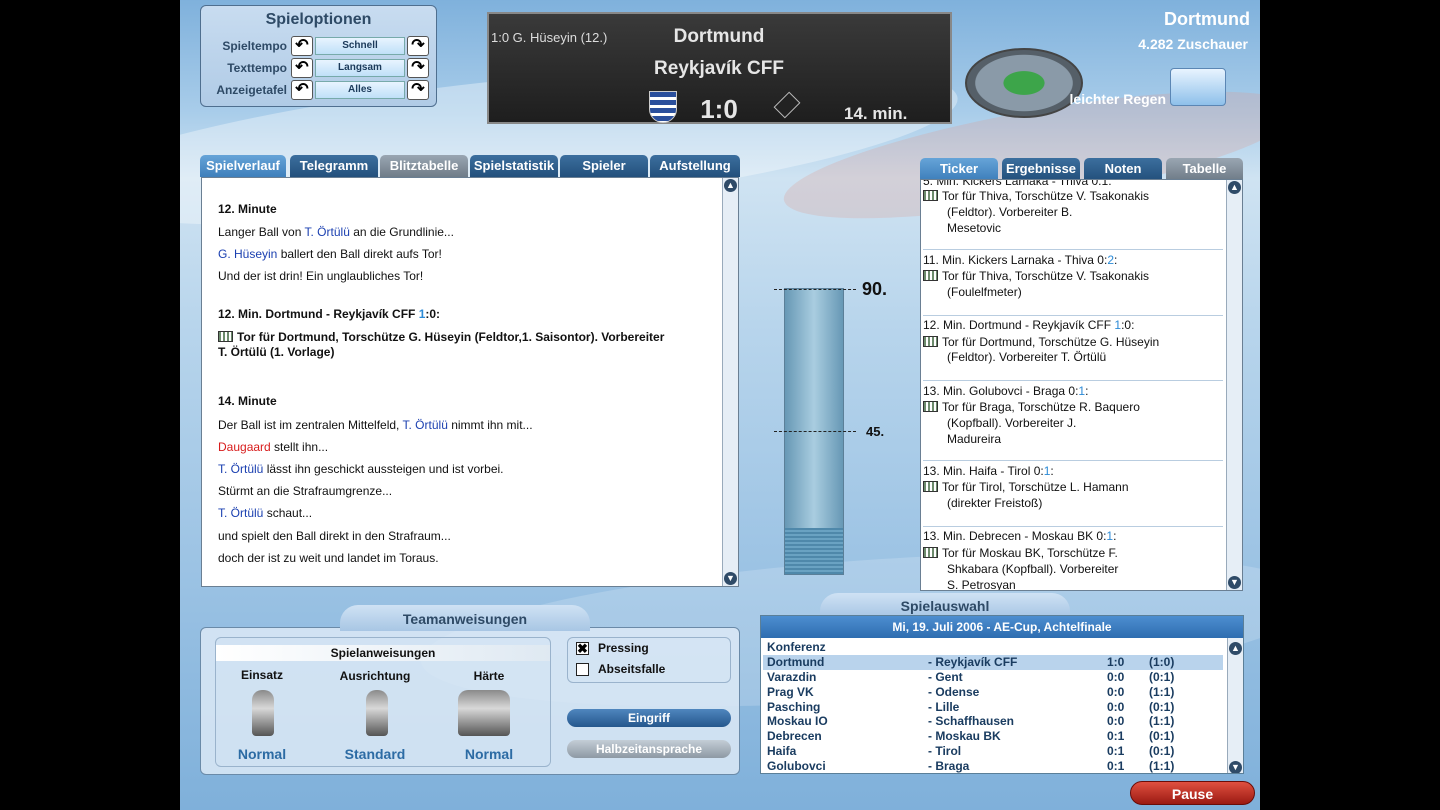 The image size is (1440, 810). Describe the element at coordinates (489, 676) in the screenshot. I see `haerte-control: Härte` at that location.